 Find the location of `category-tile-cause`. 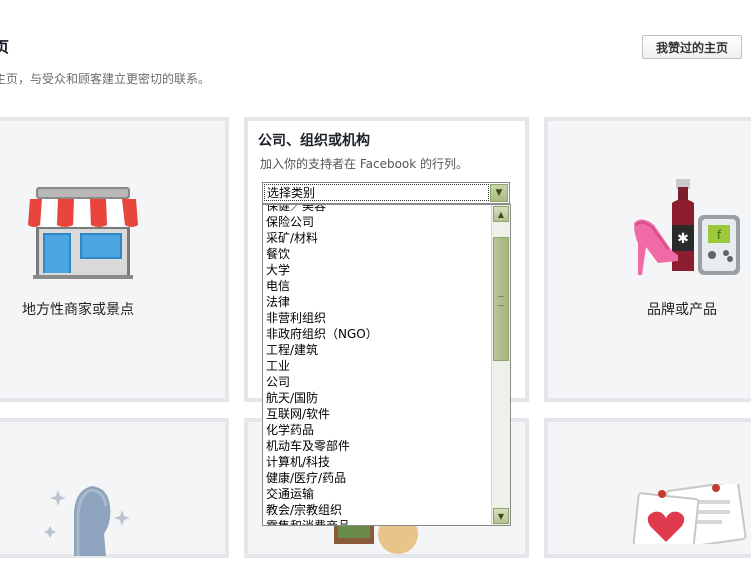

category-tile-cause is located at coordinates (647, 488).